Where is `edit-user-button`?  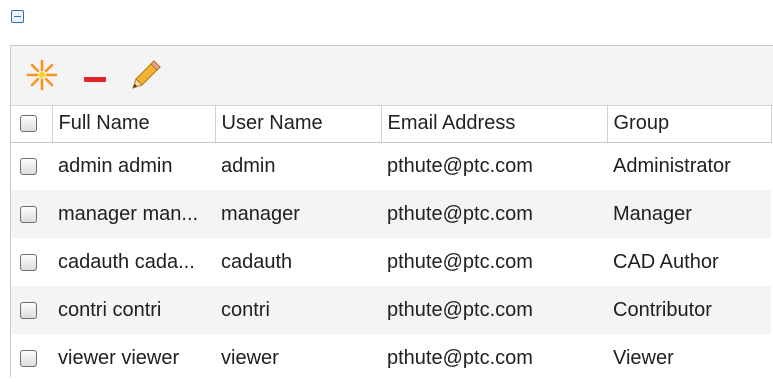 edit-user-button is located at coordinates (146, 75).